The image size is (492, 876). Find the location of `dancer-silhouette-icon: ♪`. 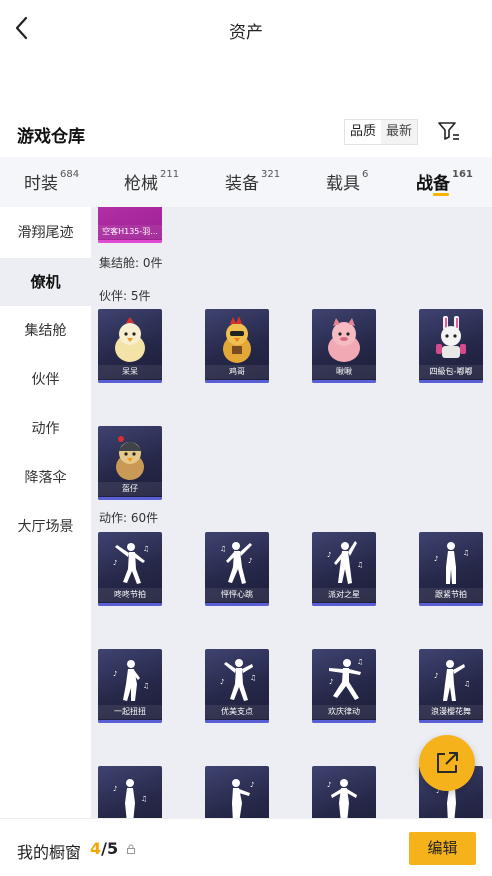

dancer-silhouette-icon: ♪ is located at coordinates (342, 798).